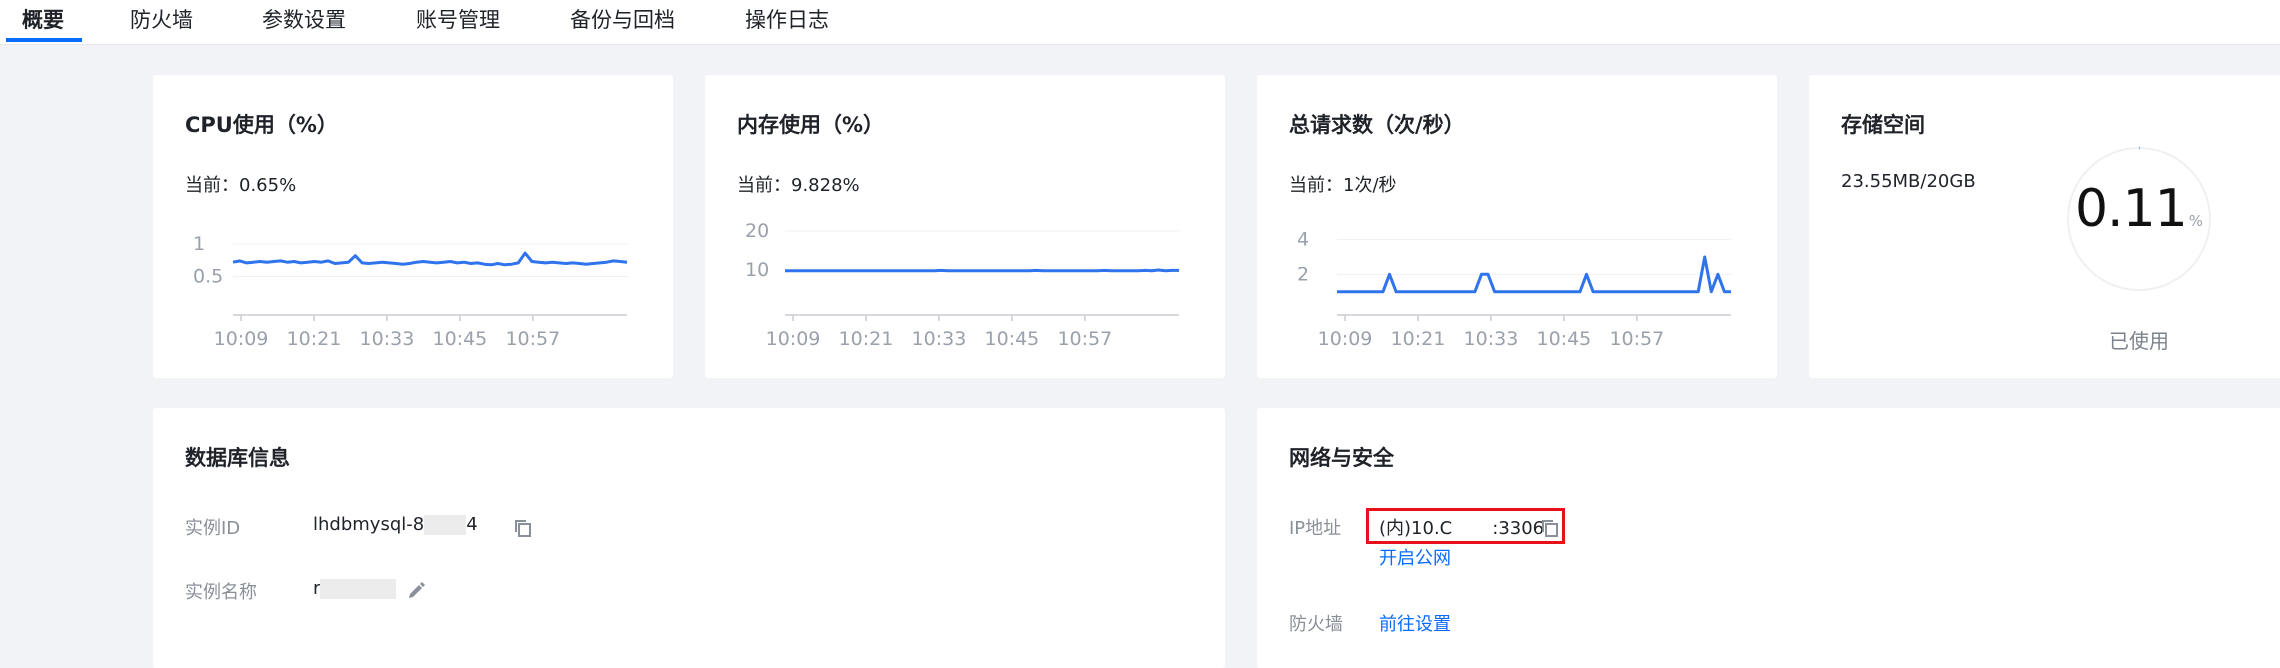 Image resolution: width=2280 pixels, height=668 pixels. Describe the element at coordinates (961, 290) in the screenshot. I see `memory-line-chart: 20 10 10:09 10:21 10:33 10:45 10:57` at that location.